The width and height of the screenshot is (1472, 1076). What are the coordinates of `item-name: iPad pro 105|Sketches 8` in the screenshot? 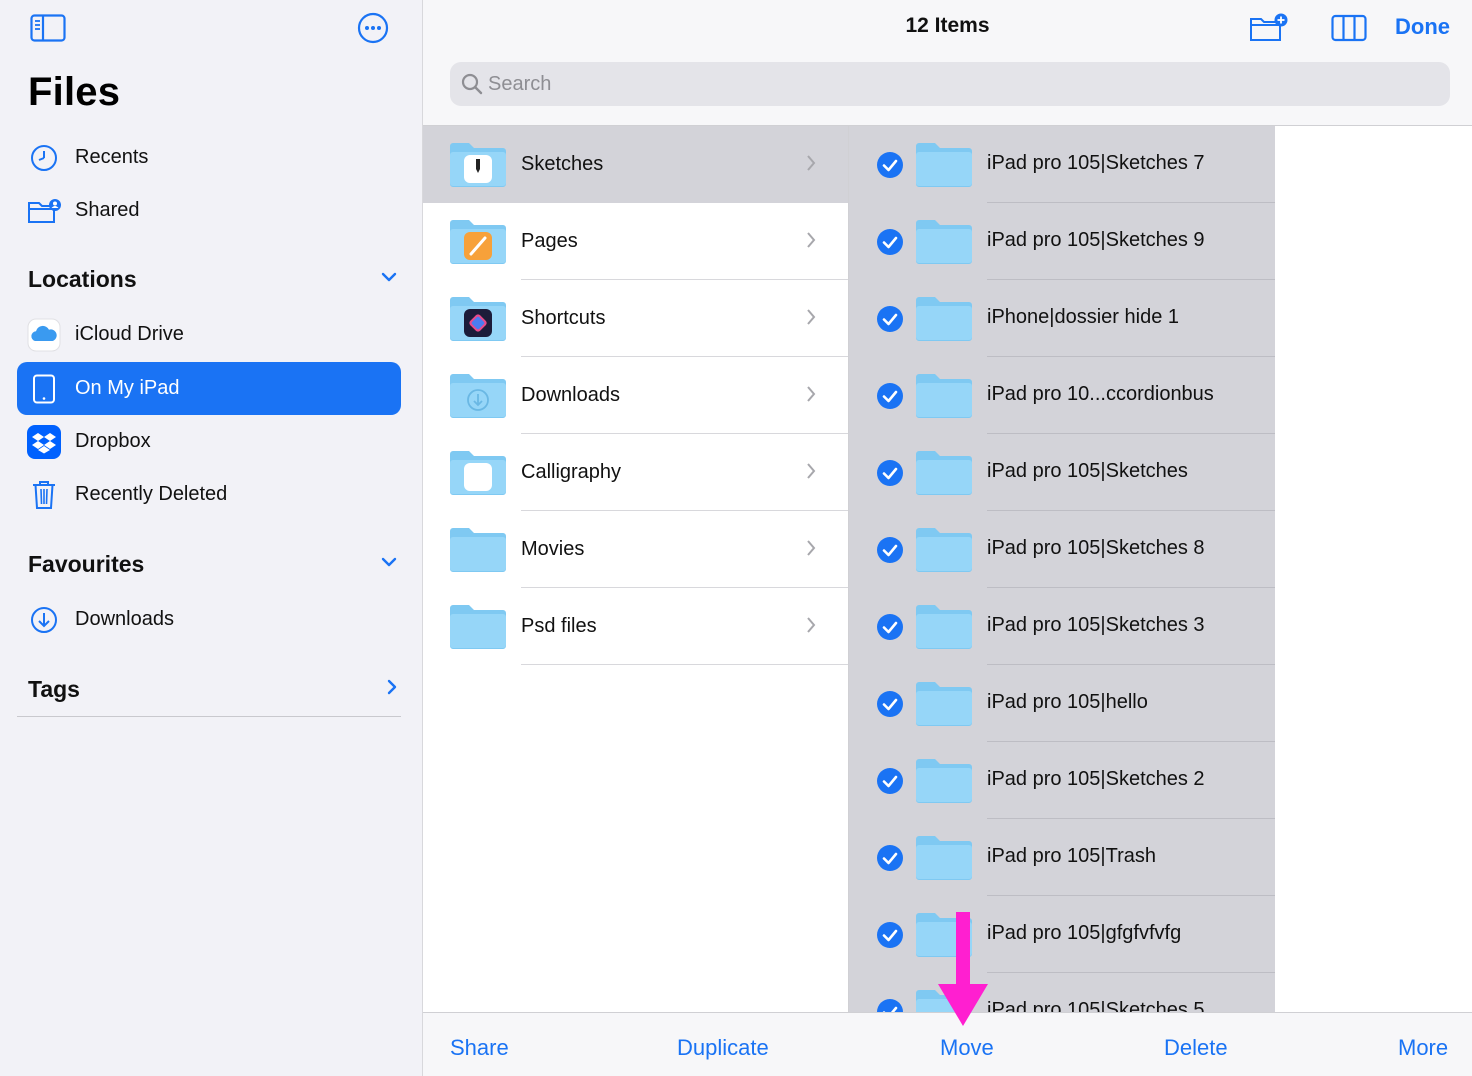 It's located at (1096, 548).